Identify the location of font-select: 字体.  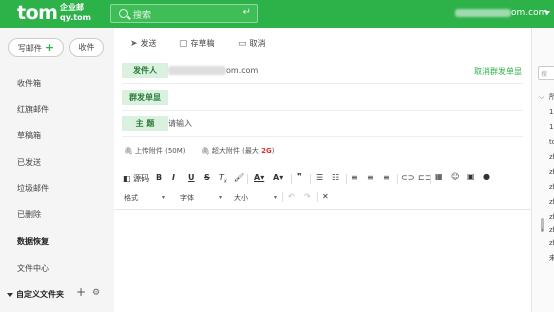
(187, 198).